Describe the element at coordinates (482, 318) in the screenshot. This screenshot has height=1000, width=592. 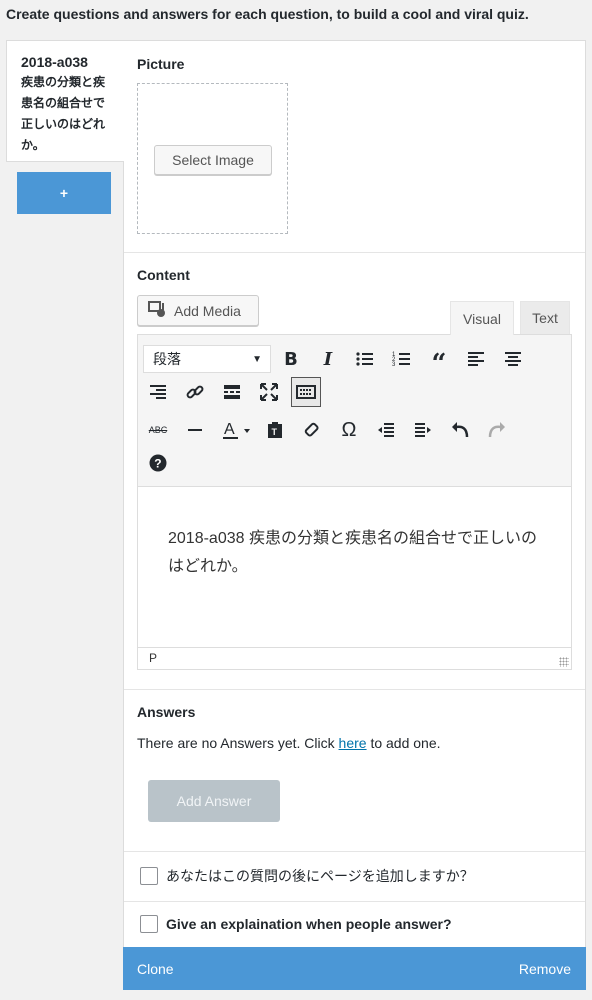
I see `tab-visual: Visual` at that location.